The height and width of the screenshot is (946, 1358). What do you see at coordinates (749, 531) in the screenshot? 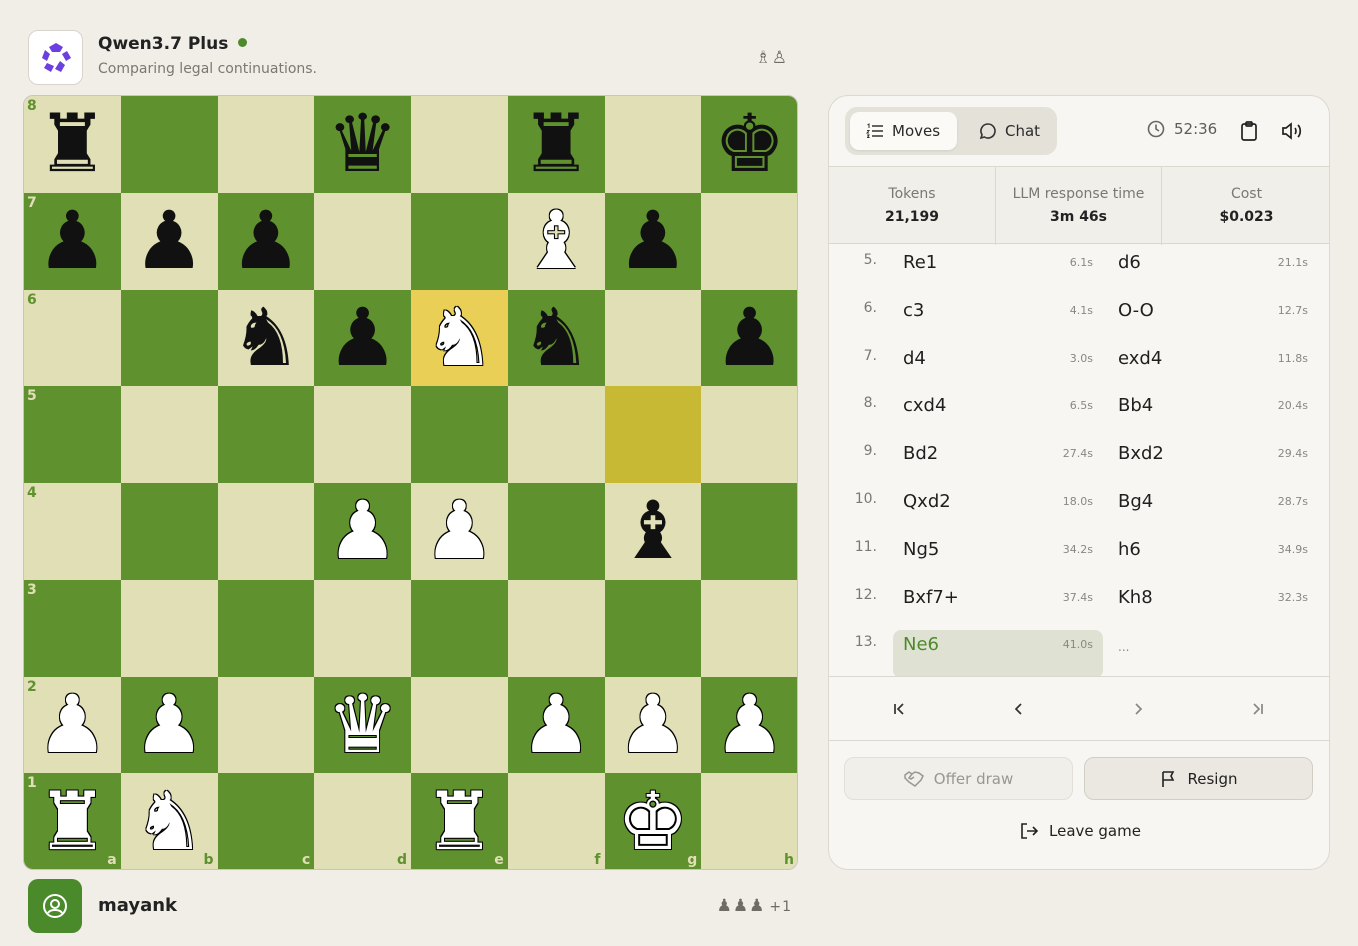
I see `square-h4` at bounding box center [749, 531].